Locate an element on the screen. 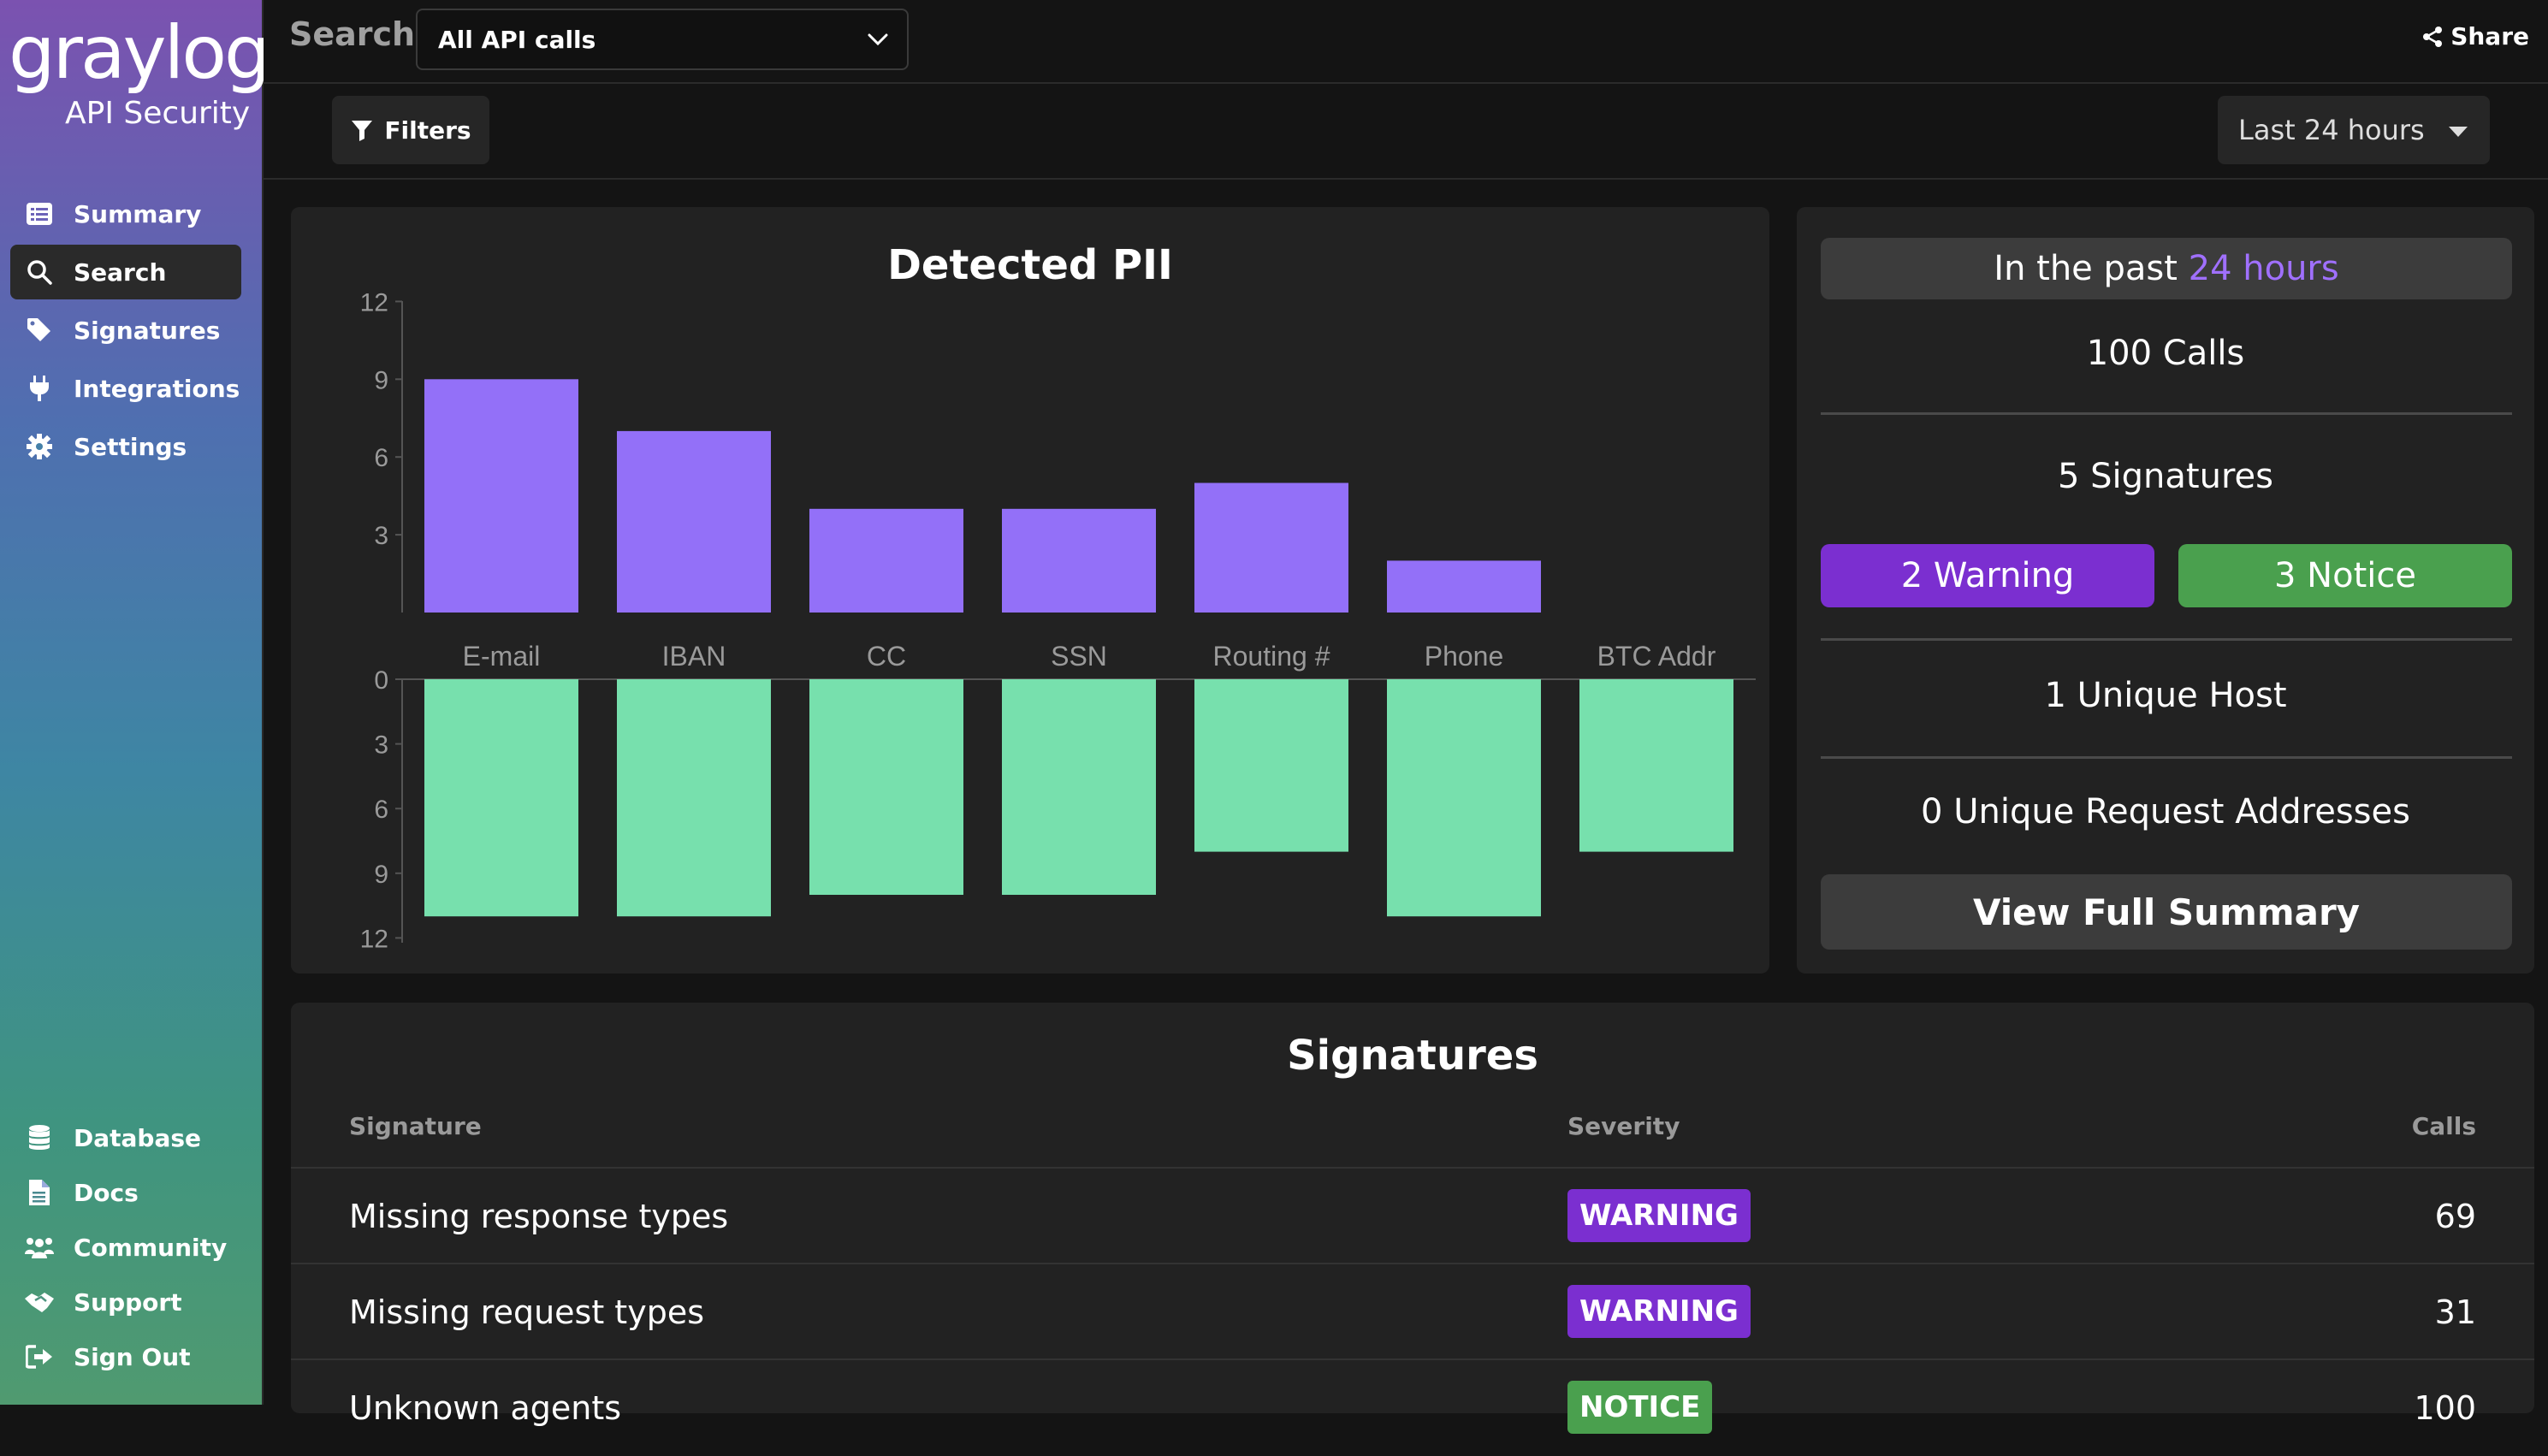  severity-badge: NOTICE is located at coordinates (1640, 1407).